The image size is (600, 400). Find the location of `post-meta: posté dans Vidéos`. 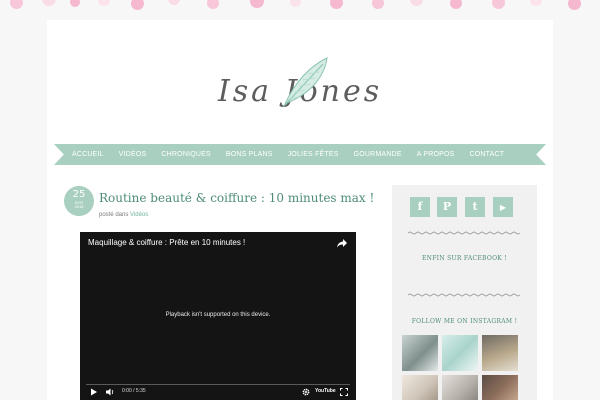

post-meta: posté dans Vidéos is located at coordinates (123, 215).